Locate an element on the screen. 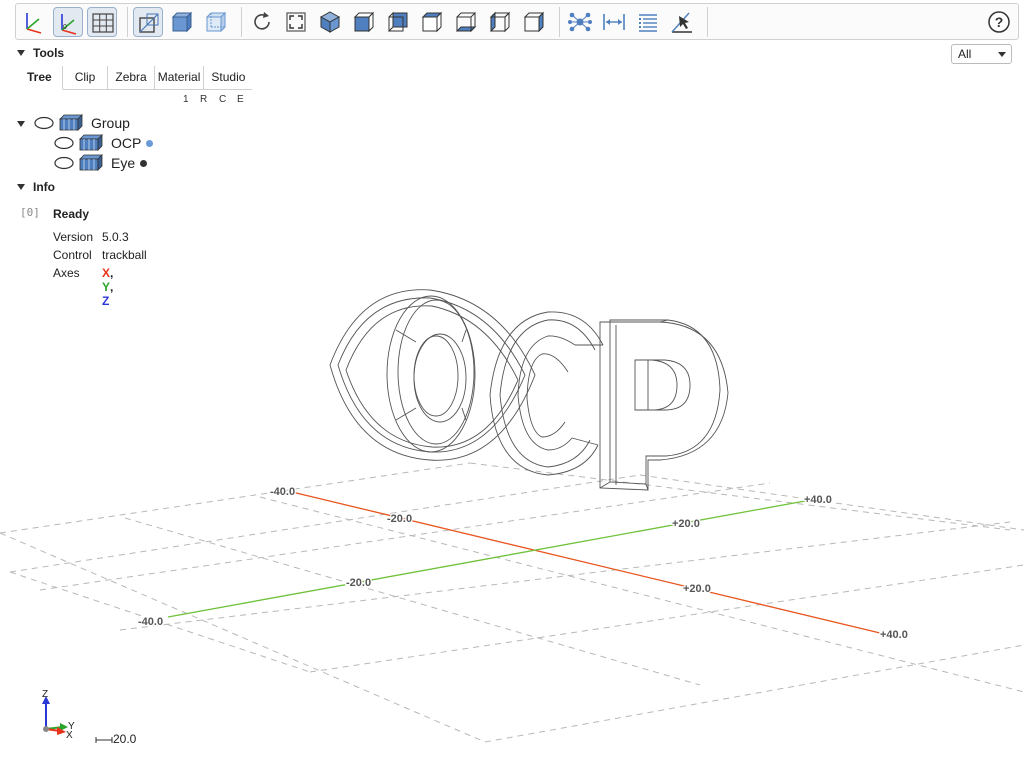 The width and height of the screenshot is (1024, 768). expand-group-icon is located at coordinates (21, 124).